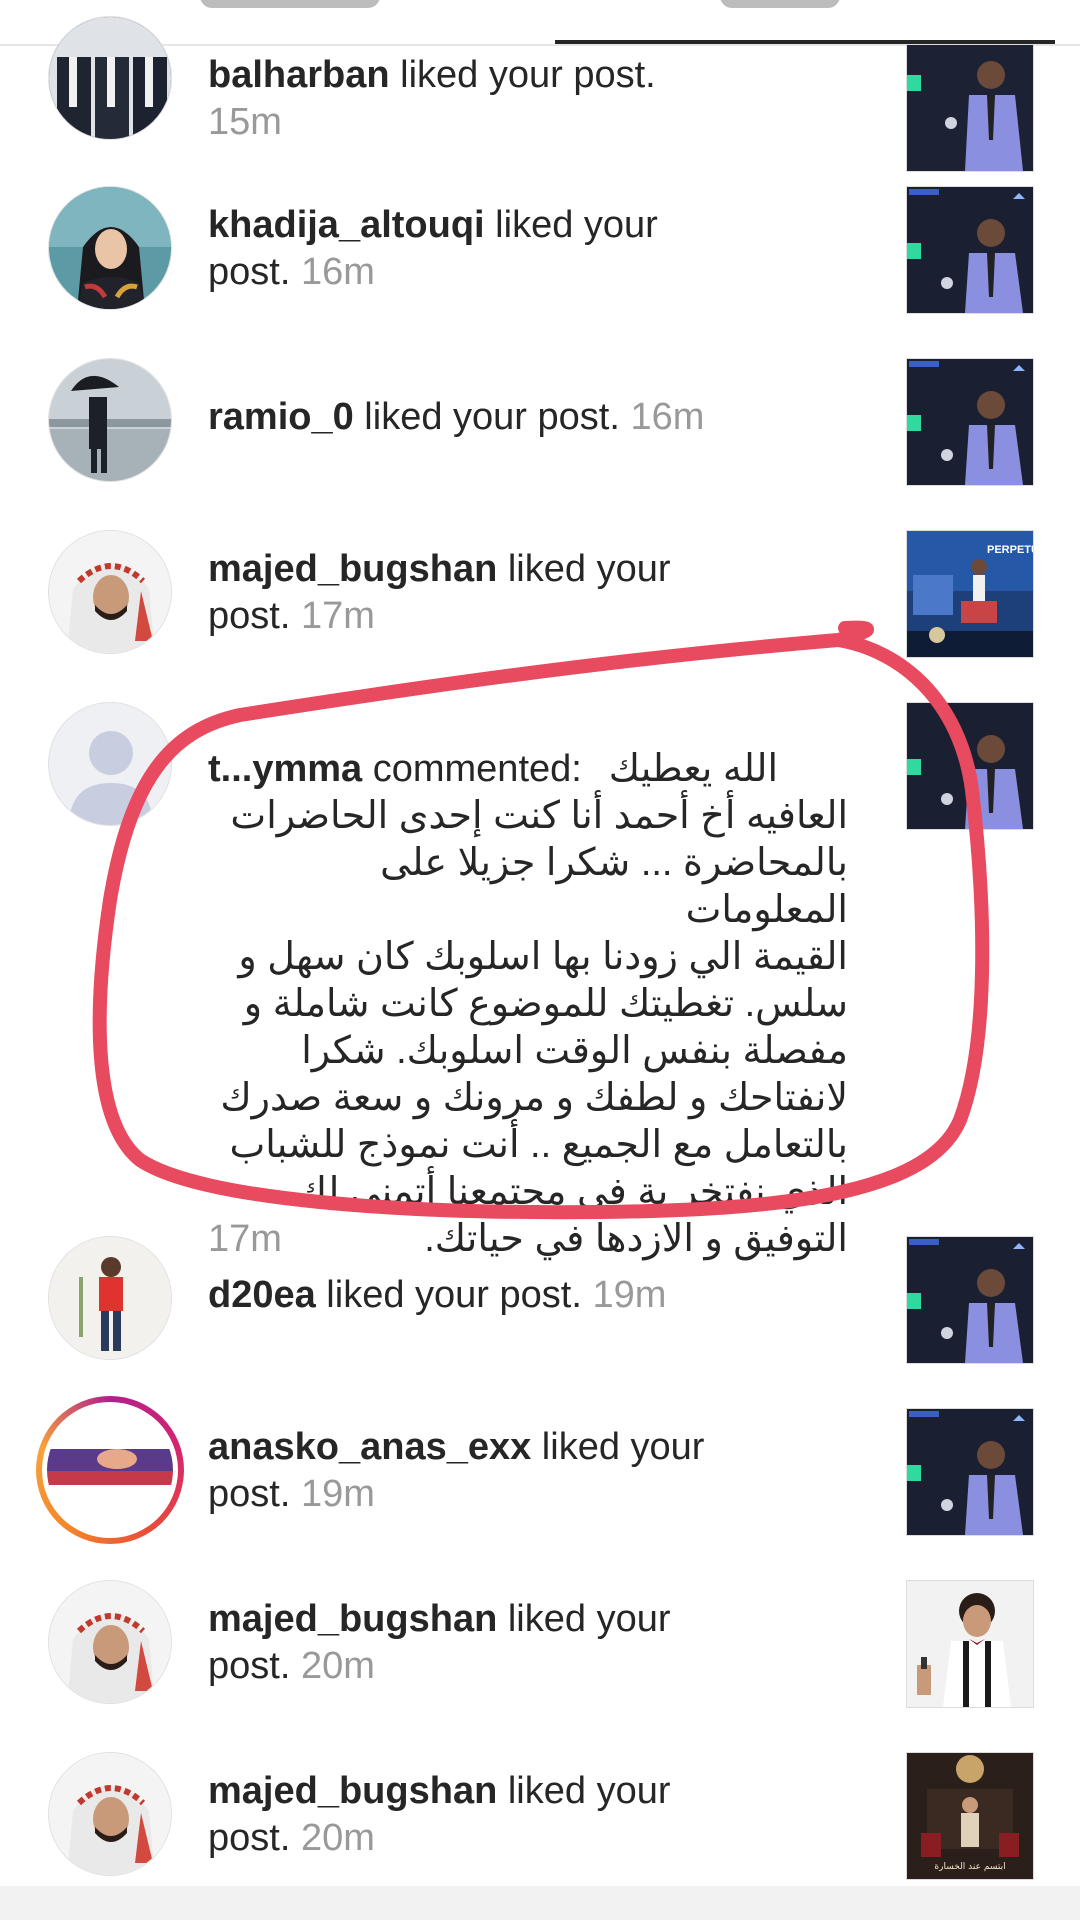 This screenshot has width=1080, height=1924. Describe the element at coordinates (574, 1051) in the screenshot. I see `comment-line: مفصلة بنفس الوقت اسلوبك. شكرا` at that location.